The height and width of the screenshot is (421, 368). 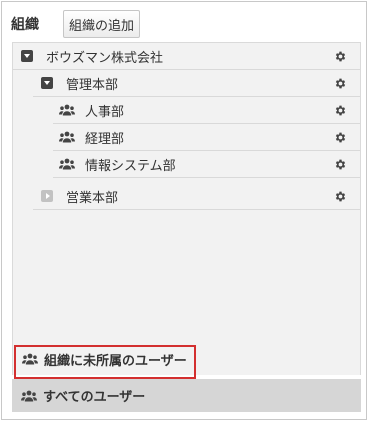 I want to click on tree-item-label: 経理部, so click(x=105, y=139).